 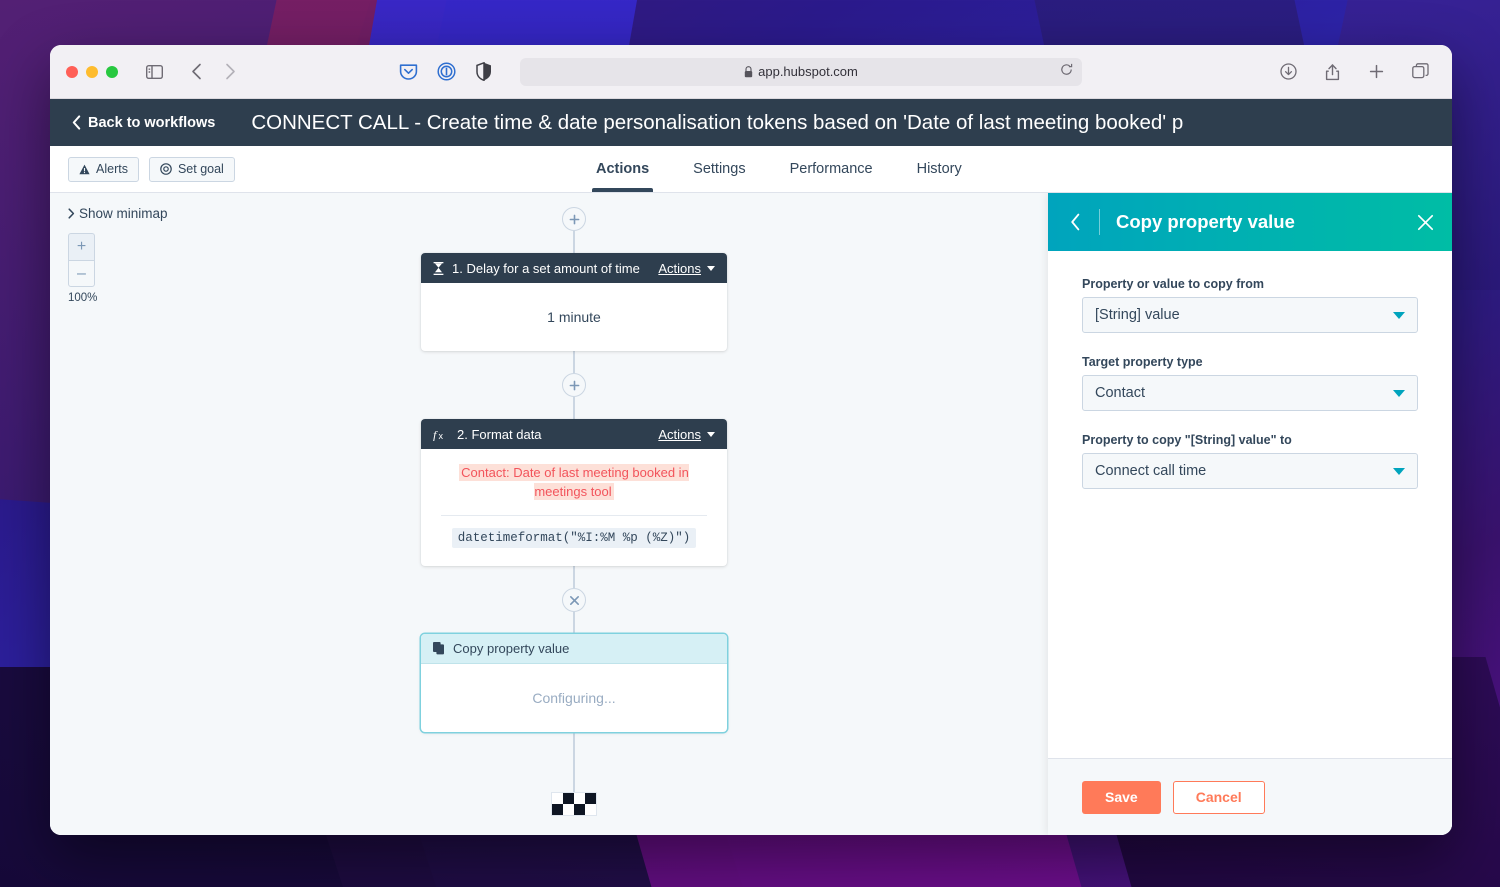 I want to click on step-title: 1. Delay for a set amount of time, so click(x=546, y=268).